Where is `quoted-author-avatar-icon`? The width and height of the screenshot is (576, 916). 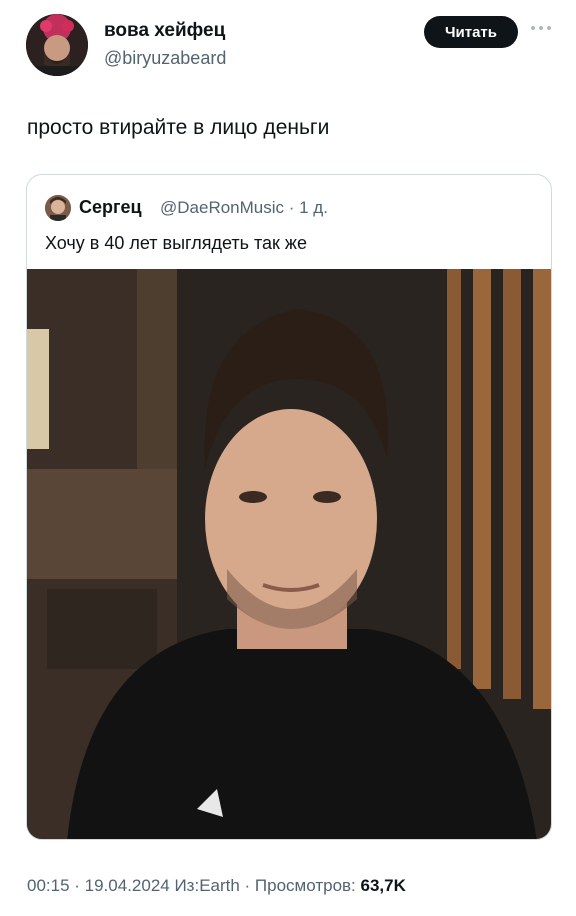
quoted-author-avatar-icon is located at coordinates (58, 208).